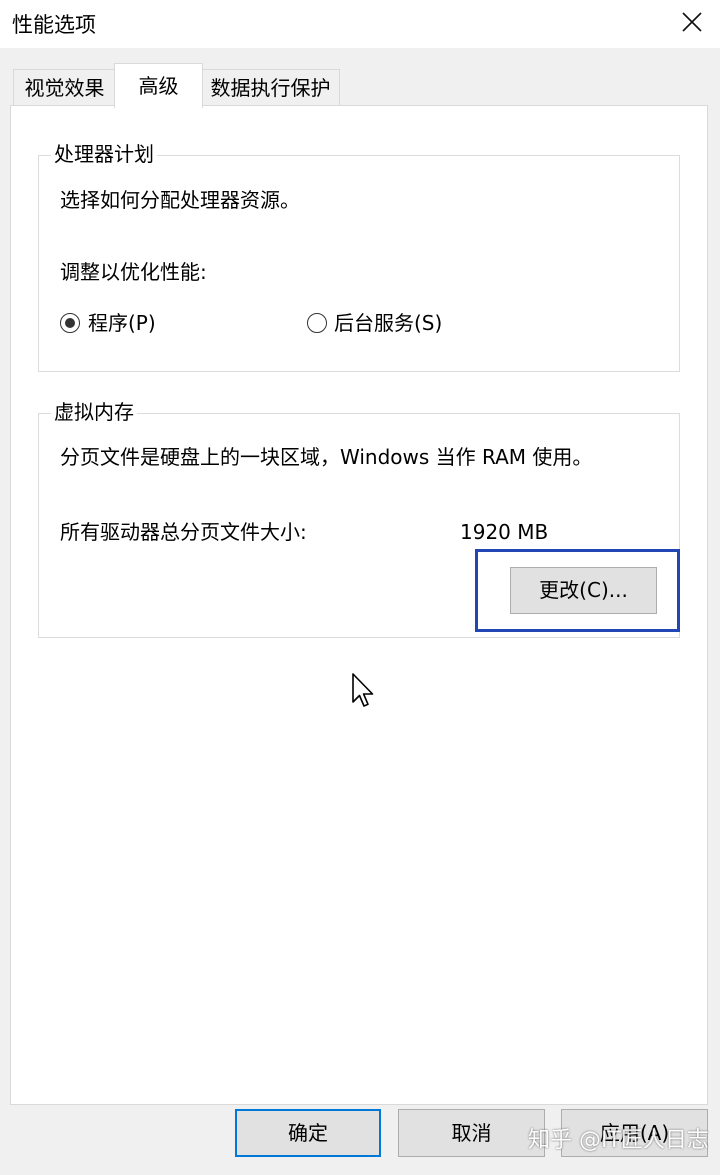 This screenshot has height=1175, width=720. What do you see at coordinates (70, 323) in the screenshot?
I see `programs-radio` at bounding box center [70, 323].